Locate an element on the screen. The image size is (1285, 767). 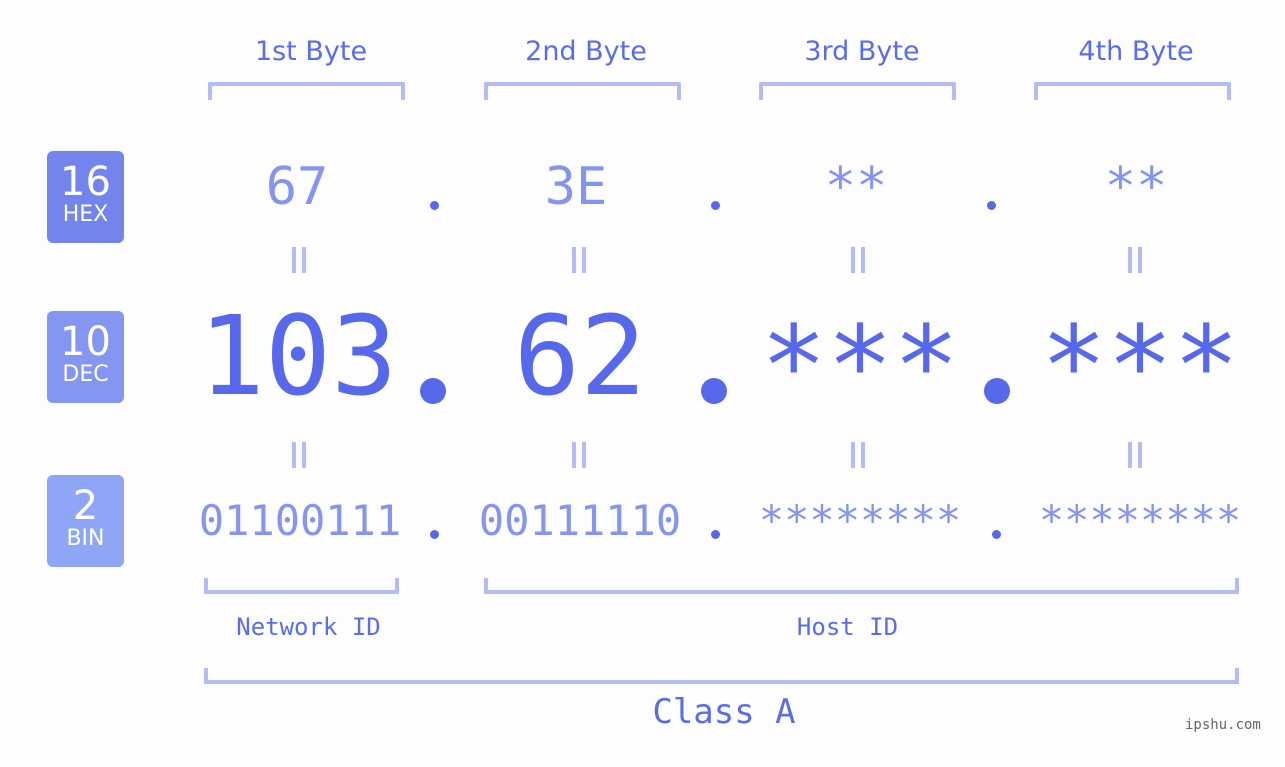
byte-2-bracket is located at coordinates (582, 91).